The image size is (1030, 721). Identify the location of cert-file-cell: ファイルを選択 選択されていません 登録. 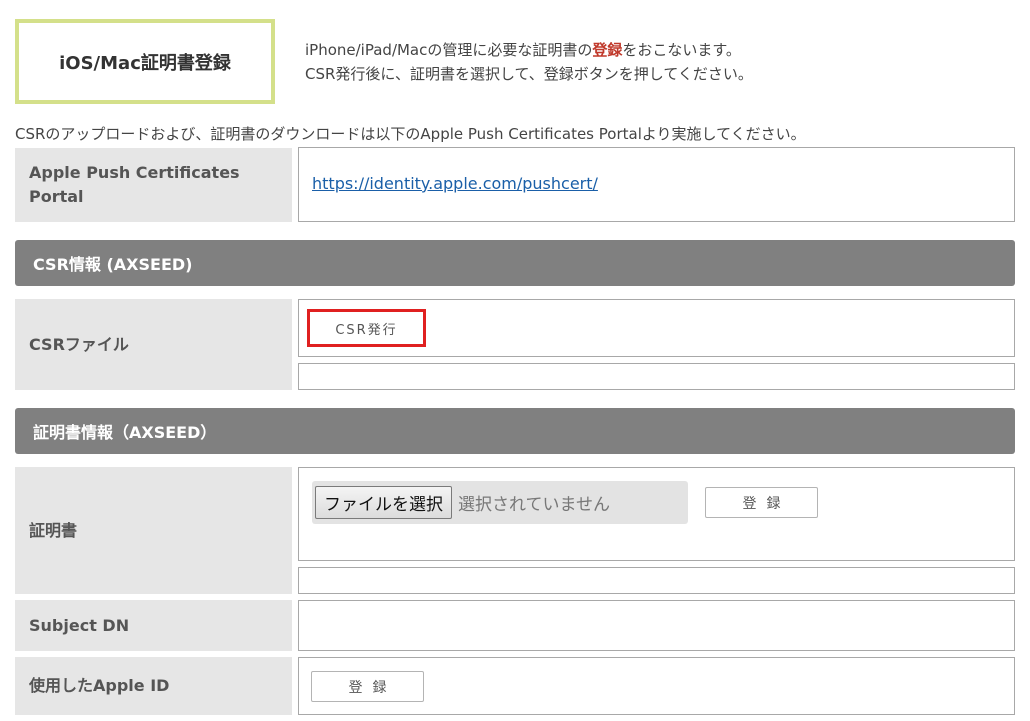
(656, 514).